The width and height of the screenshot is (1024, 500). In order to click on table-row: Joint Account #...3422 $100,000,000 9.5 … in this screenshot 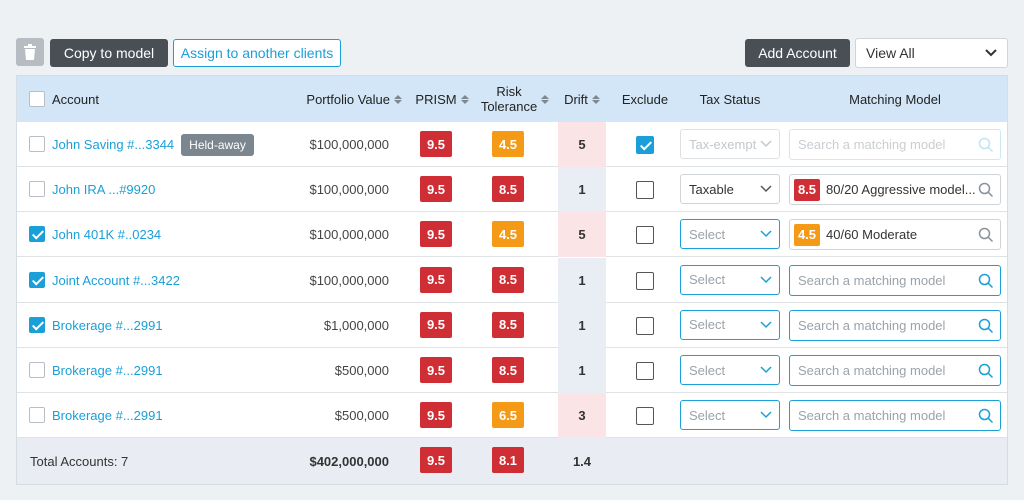, I will do `click(512, 280)`.